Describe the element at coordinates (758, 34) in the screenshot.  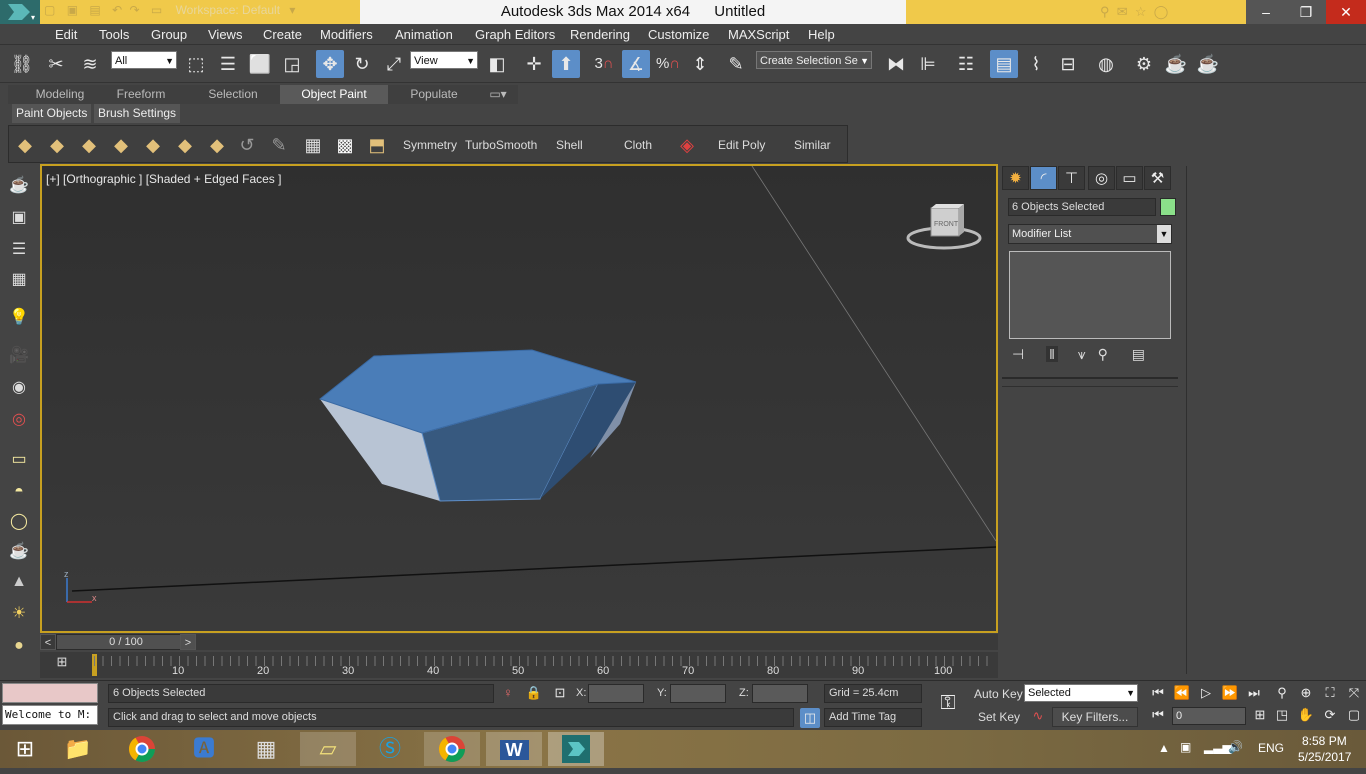
I see `menu-maxscript: MAXScript` at that location.